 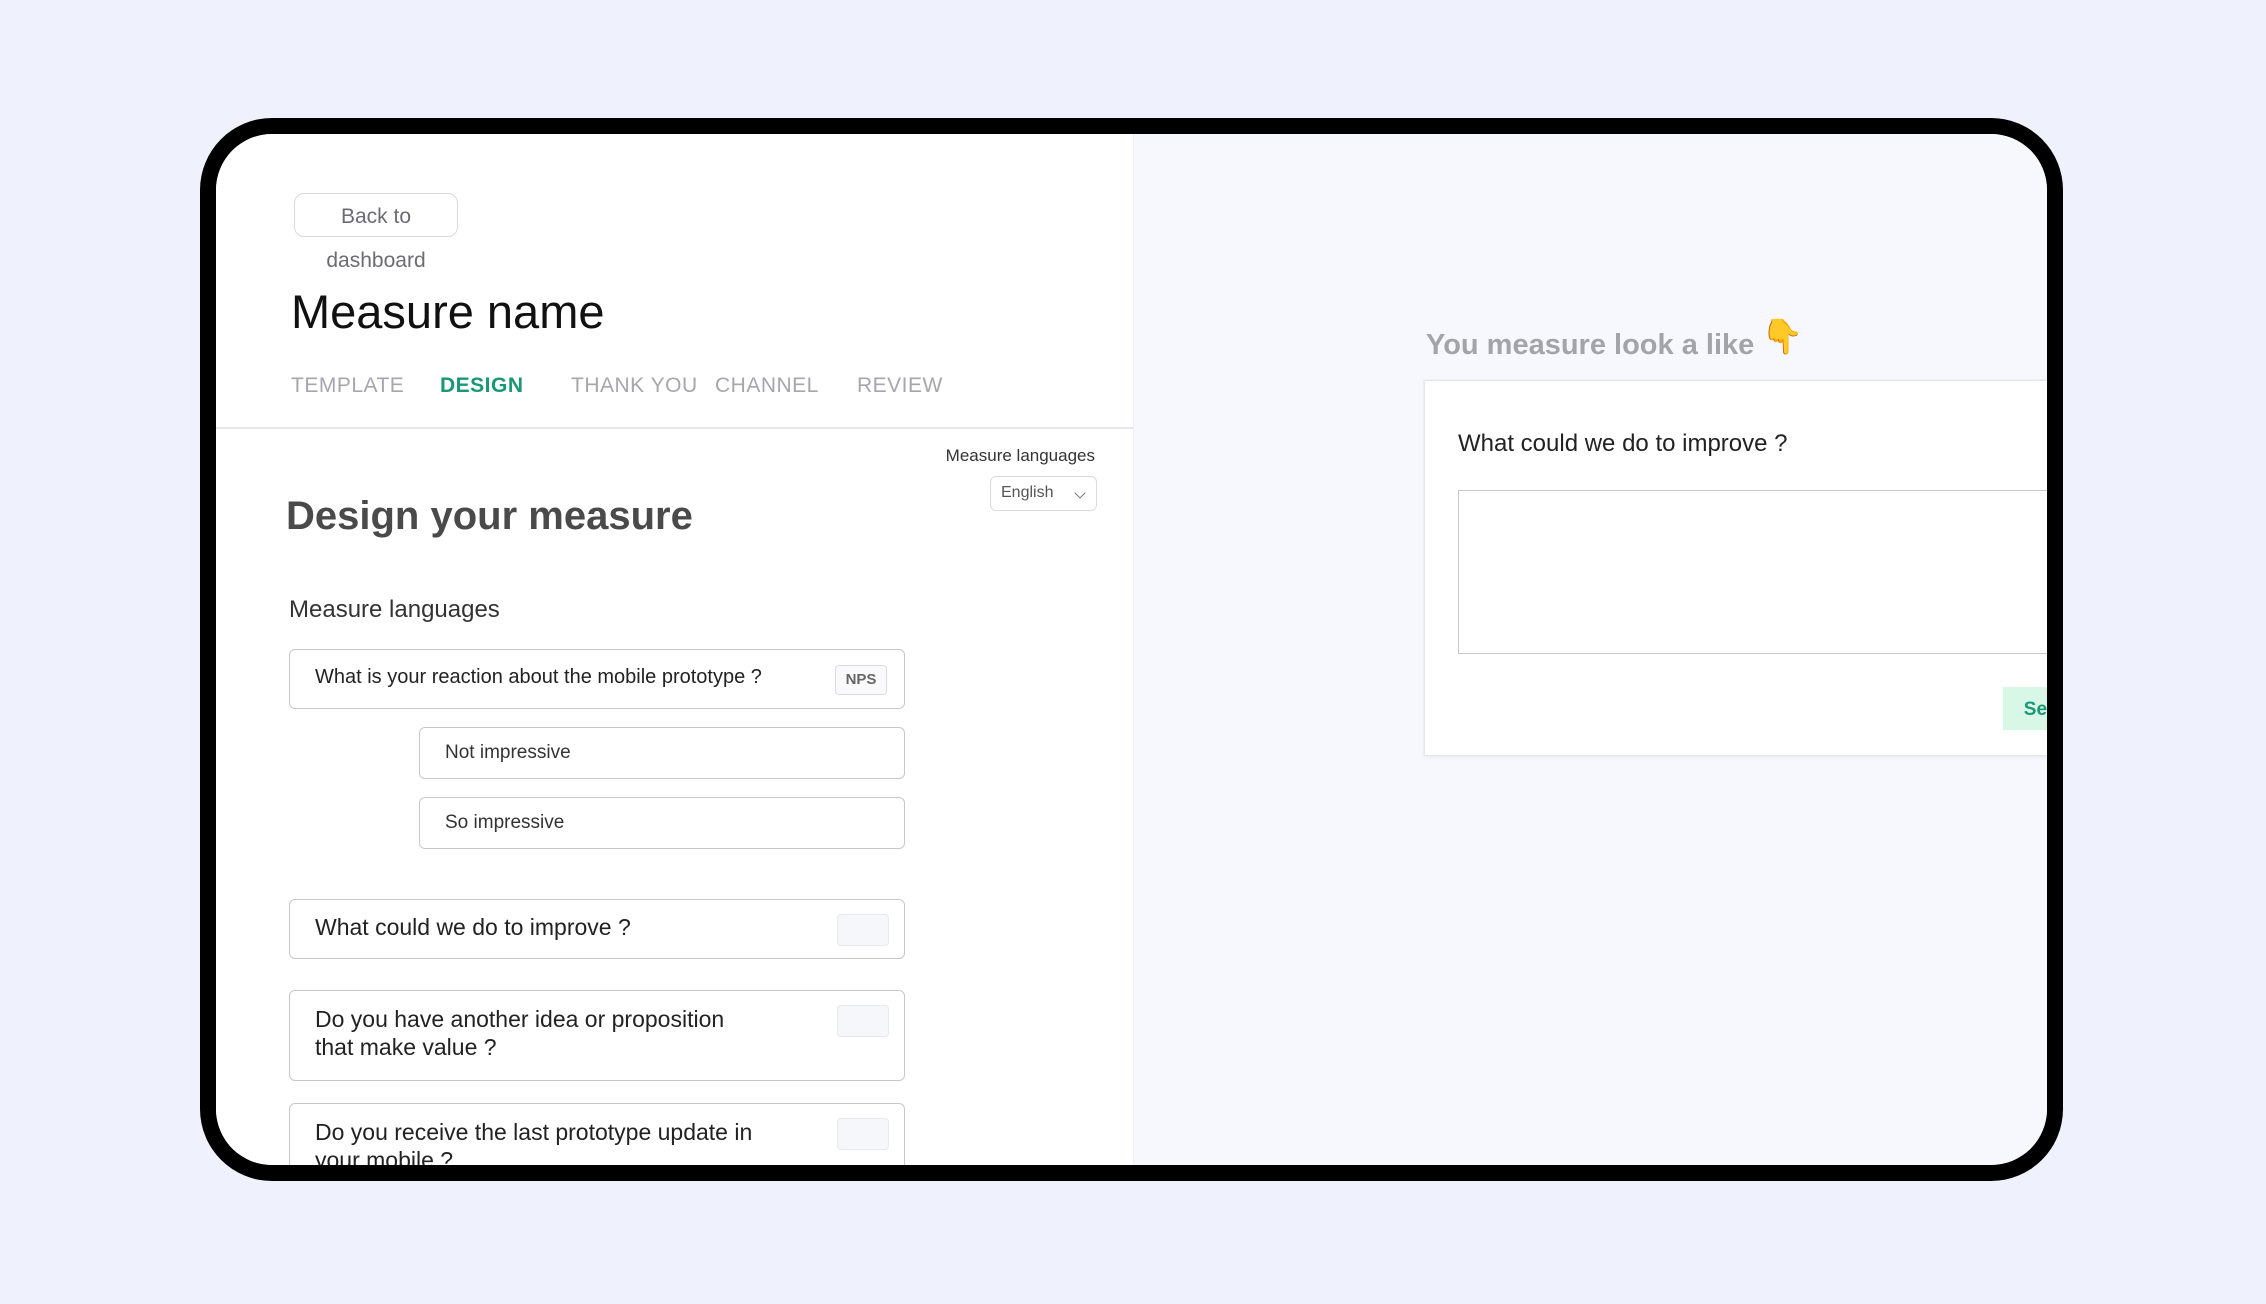 I want to click on preview-question: What could we do to improve ?, so click(x=1623, y=443).